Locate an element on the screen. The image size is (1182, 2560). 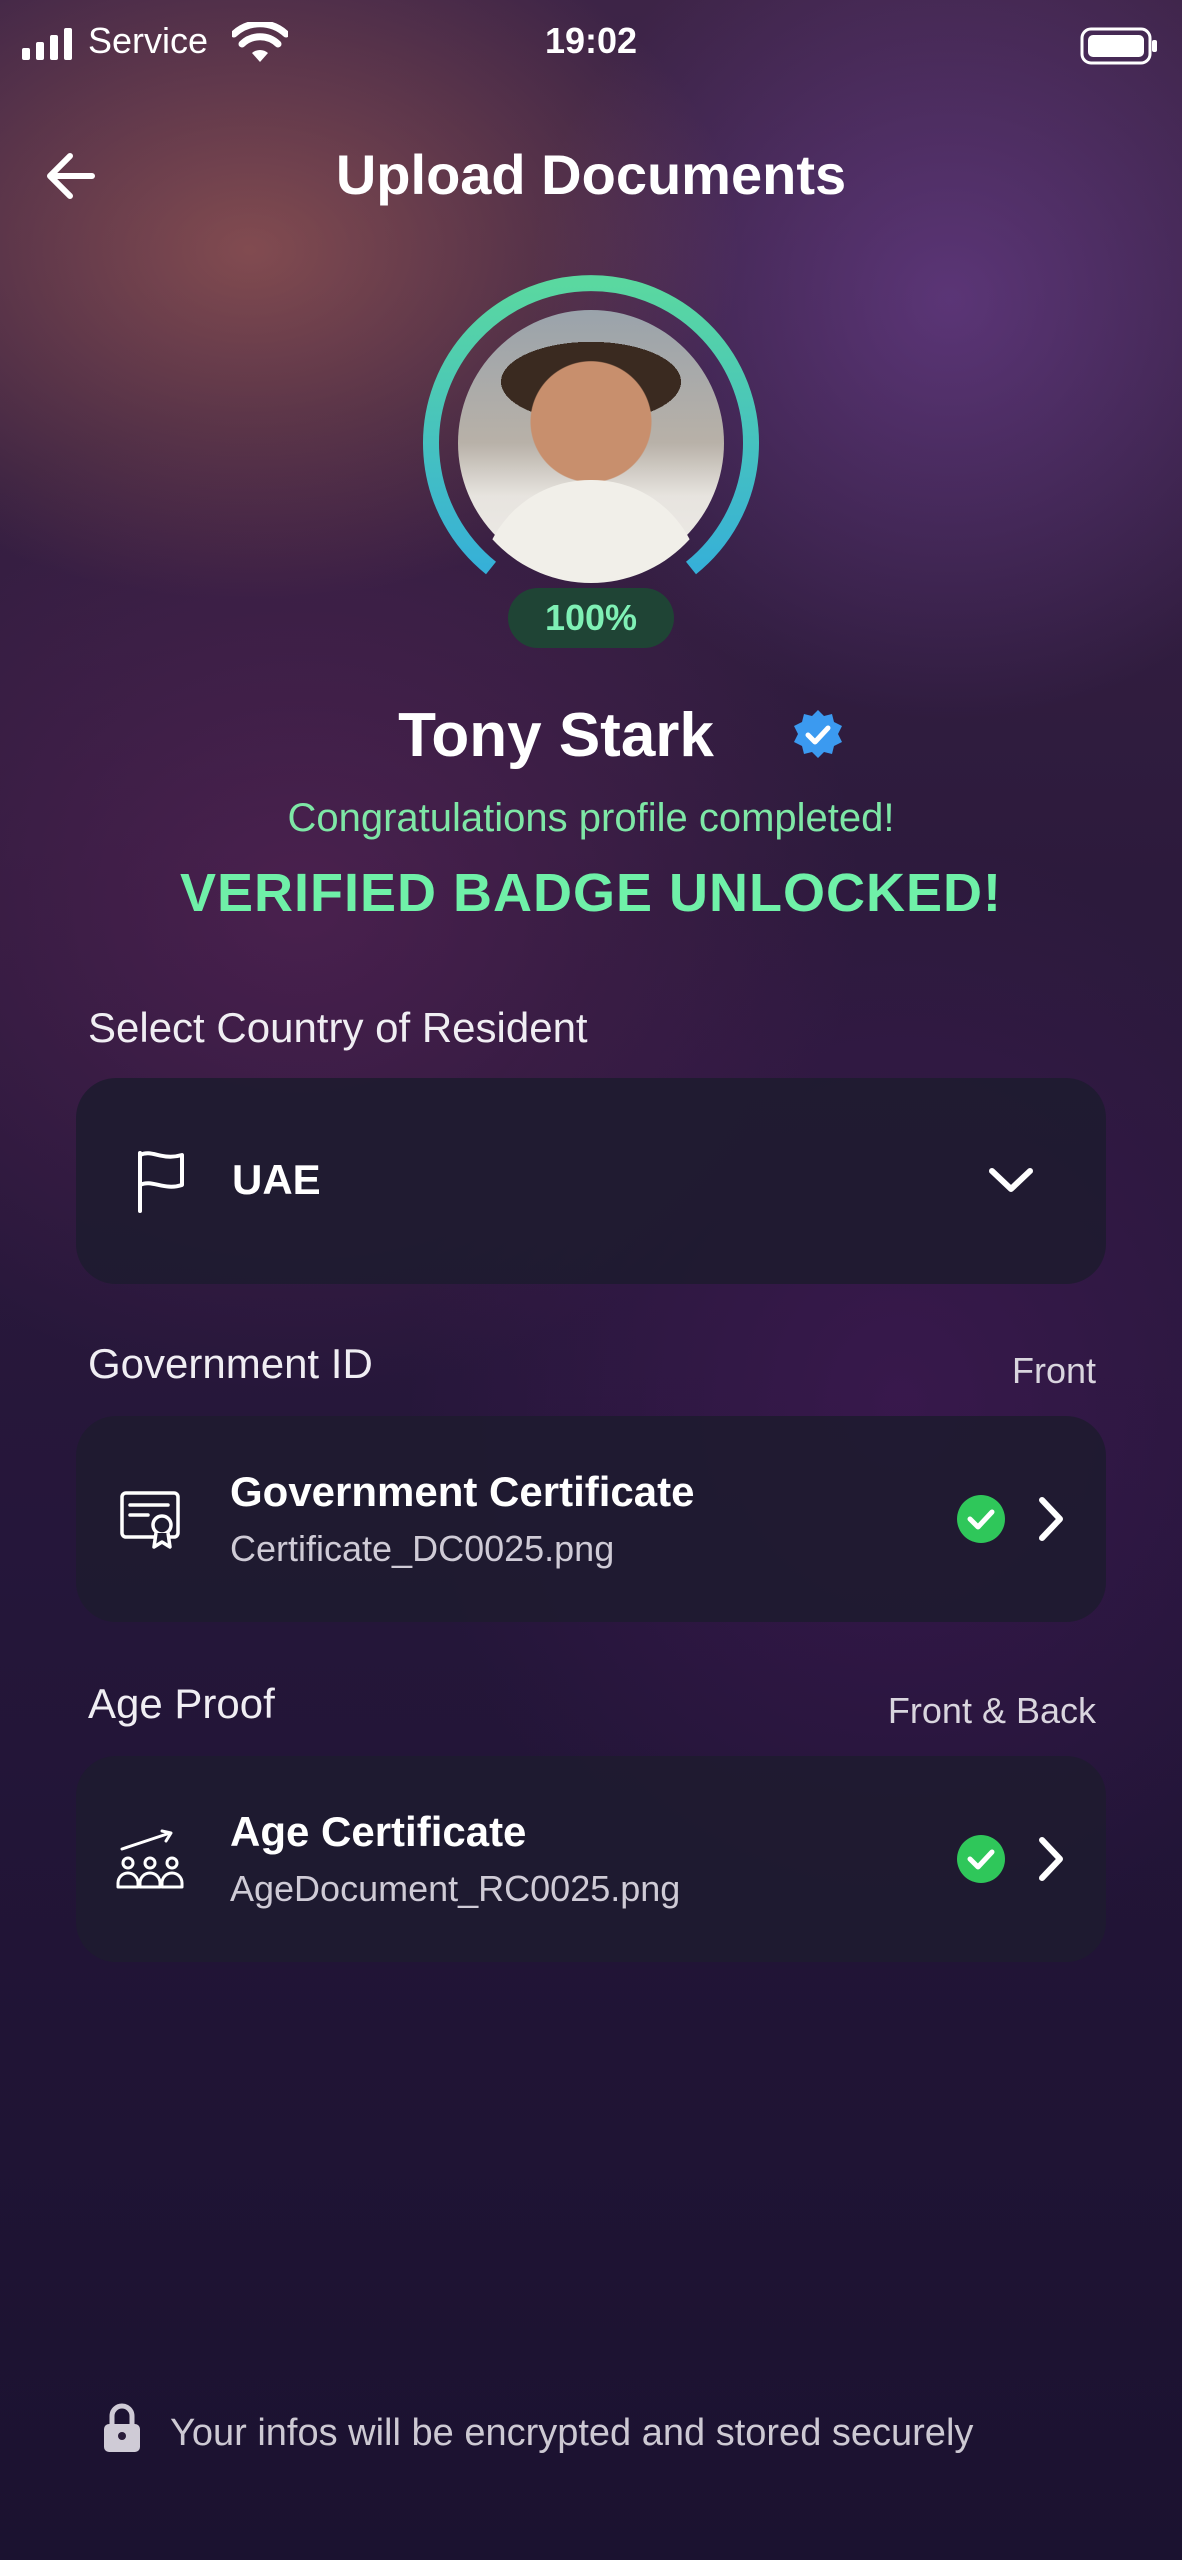
status-time: 19:02 is located at coordinates (591, 40).